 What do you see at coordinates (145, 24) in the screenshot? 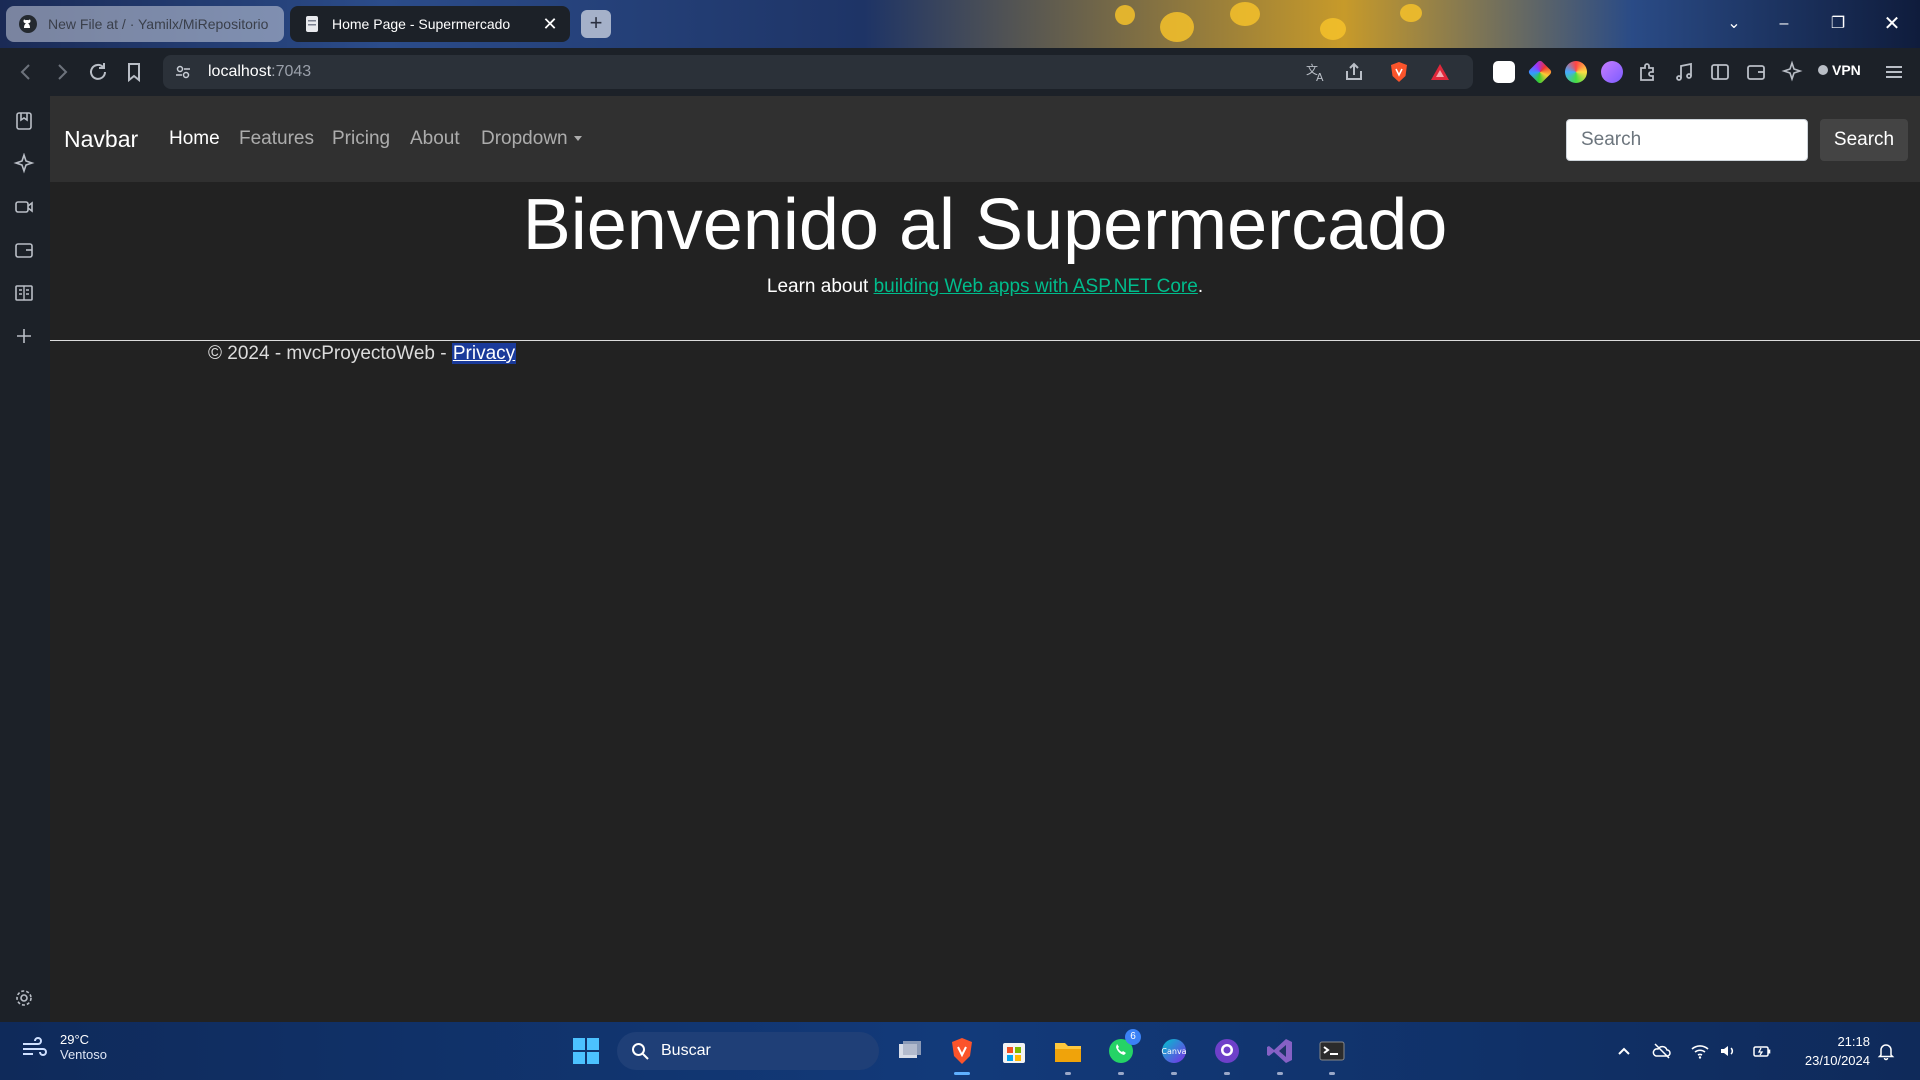
I see `tab-github: New File at / · Yamilx/MiRepositorio` at bounding box center [145, 24].